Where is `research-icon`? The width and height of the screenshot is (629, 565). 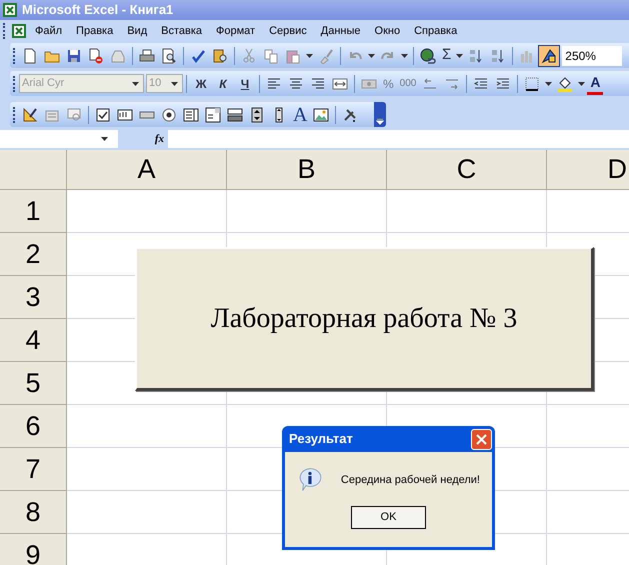
research-icon is located at coordinates (220, 56).